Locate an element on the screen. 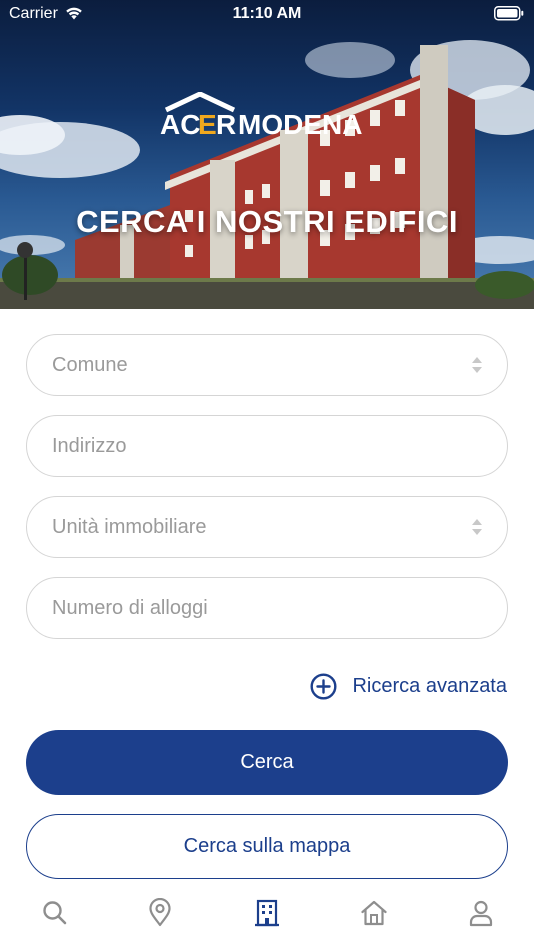 The image size is (534, 950). indirizzo-input: Indirizzo is located at coordinates (267, 446).